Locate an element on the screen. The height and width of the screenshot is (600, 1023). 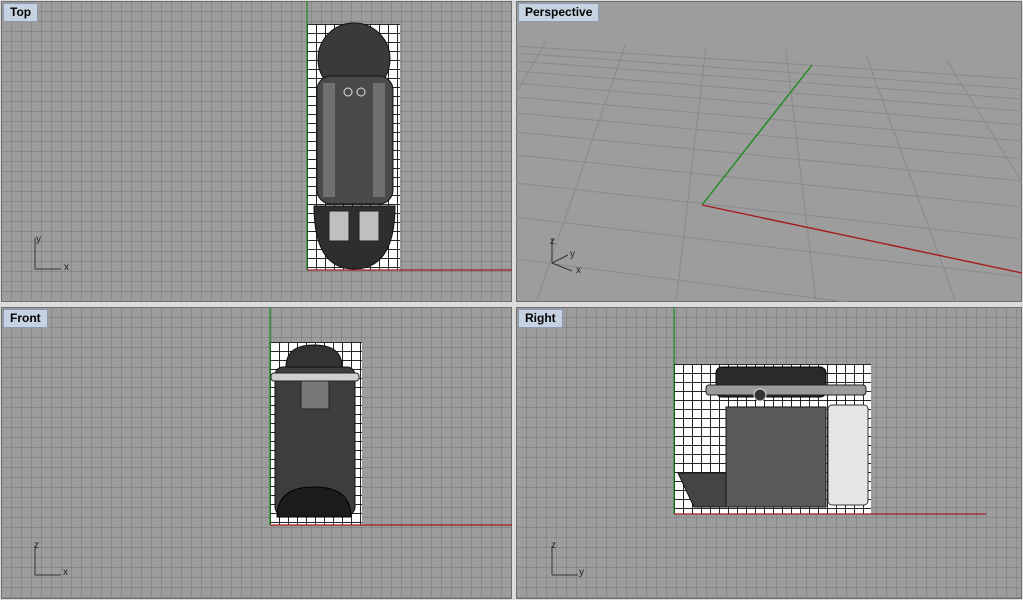
grille-right is located at coordinates (369, 226).